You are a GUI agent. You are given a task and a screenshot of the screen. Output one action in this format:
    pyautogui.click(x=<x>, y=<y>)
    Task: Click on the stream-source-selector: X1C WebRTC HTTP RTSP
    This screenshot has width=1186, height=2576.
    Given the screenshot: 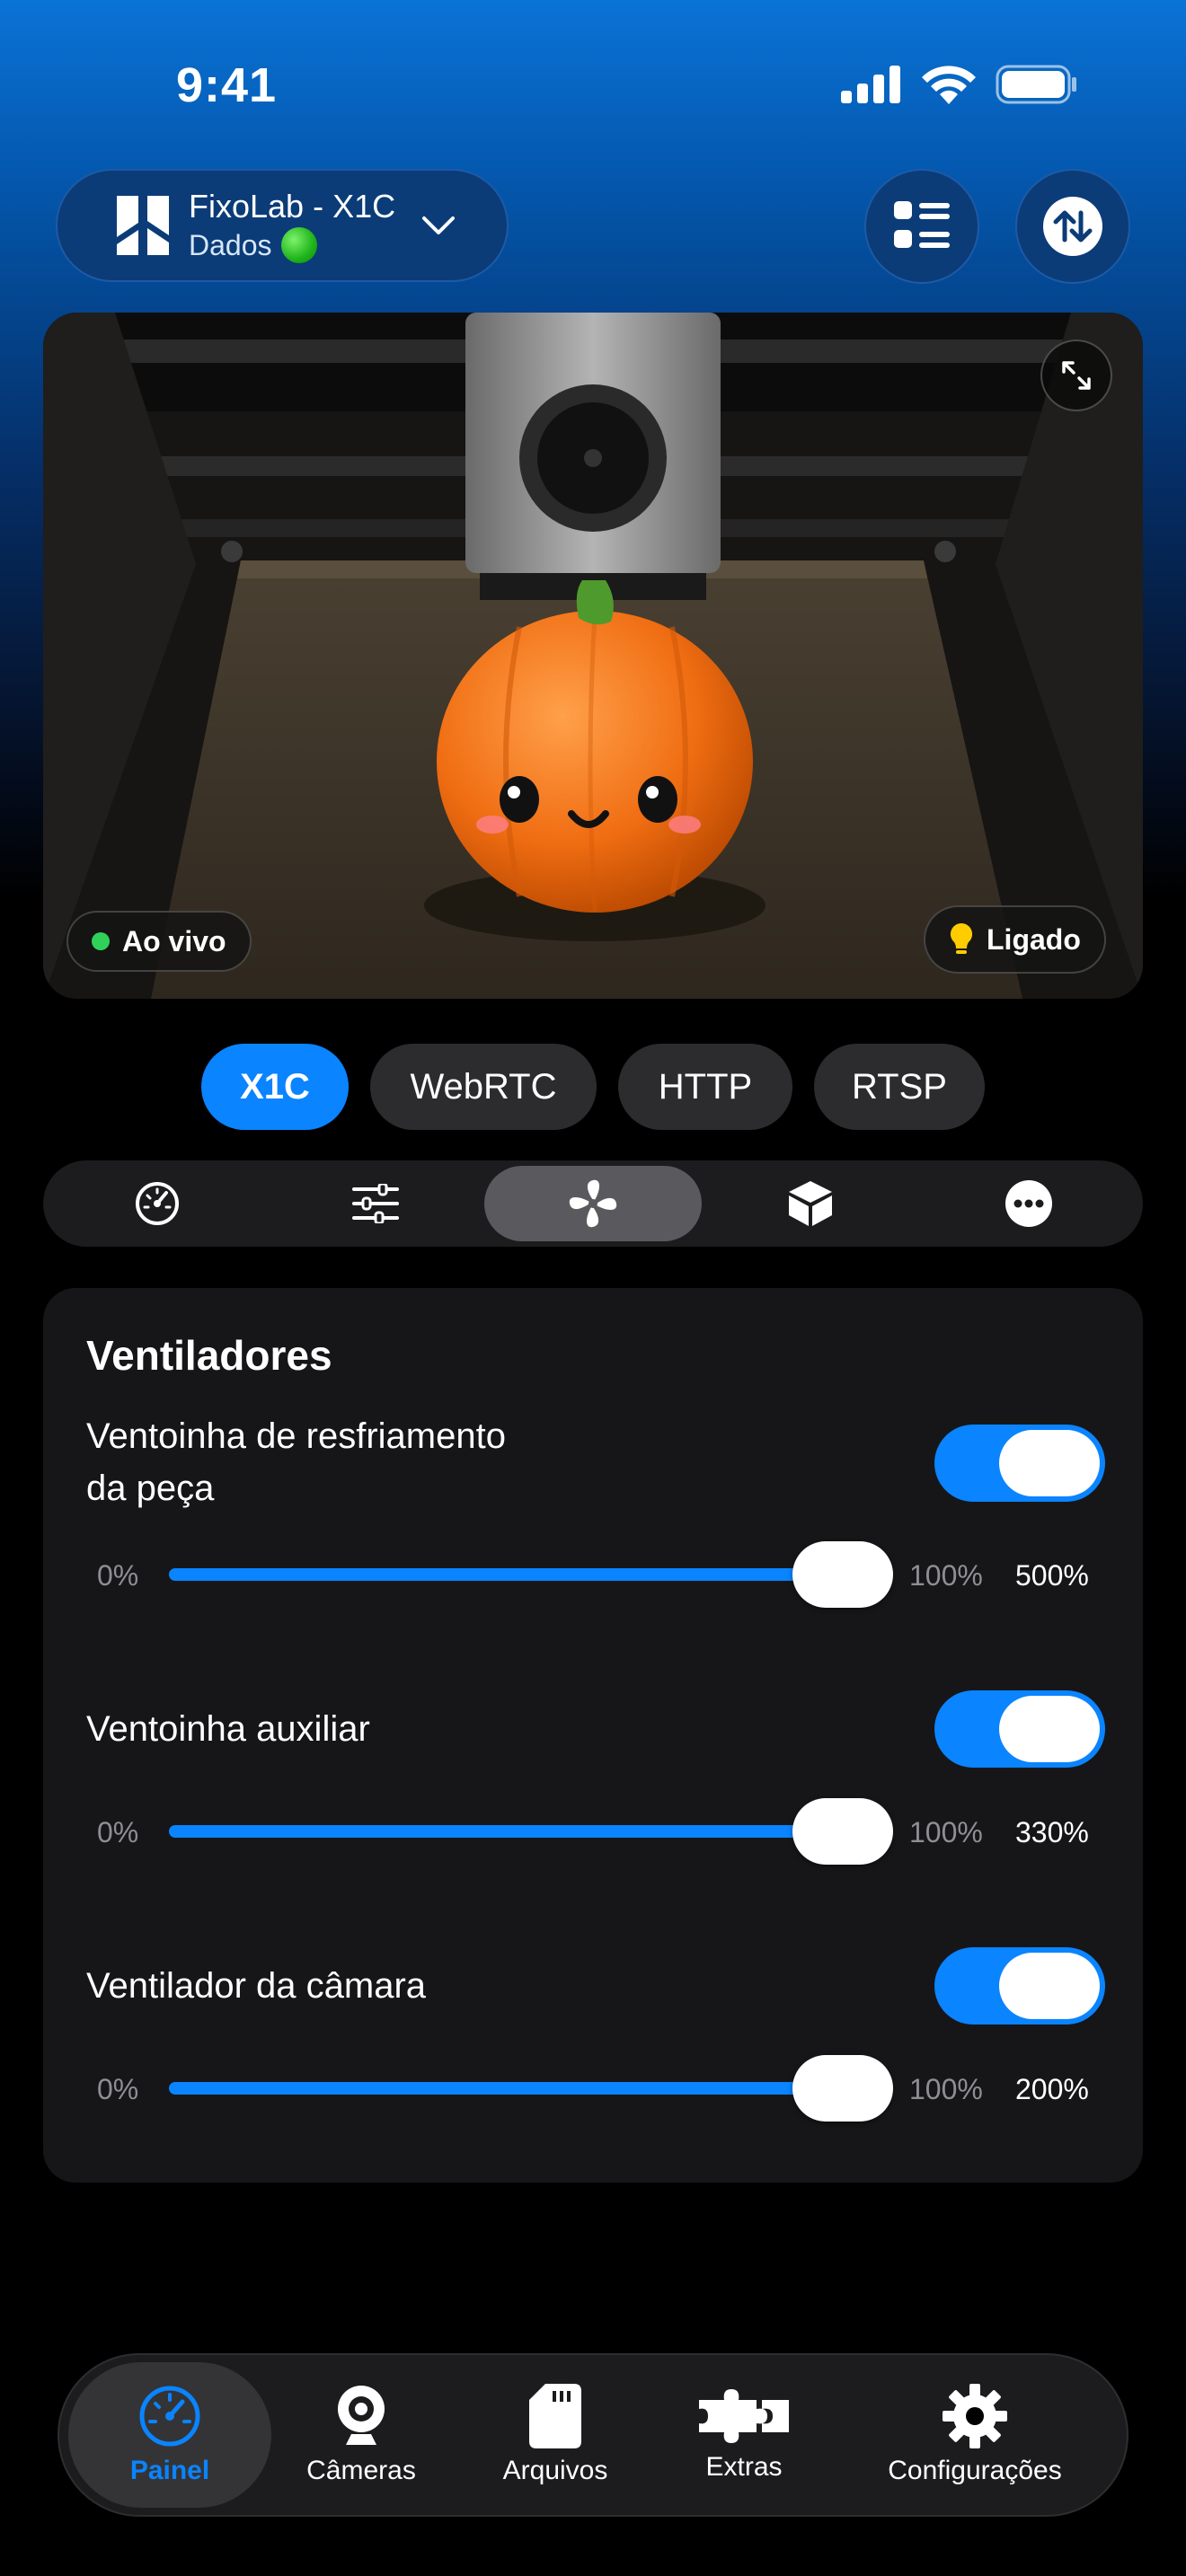 What is the action you would take?
    pyautogui.click(x=593, y=1087)
    